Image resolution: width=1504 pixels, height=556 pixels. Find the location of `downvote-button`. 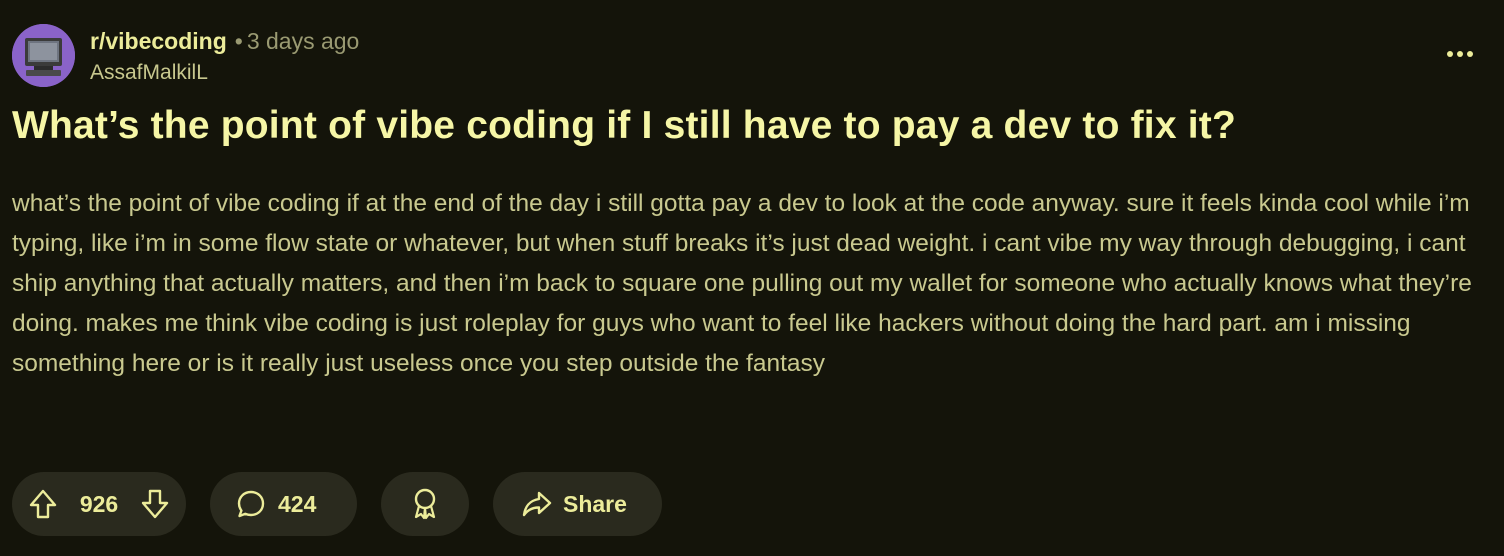

downvote-button is located at coordinates (155, 504).